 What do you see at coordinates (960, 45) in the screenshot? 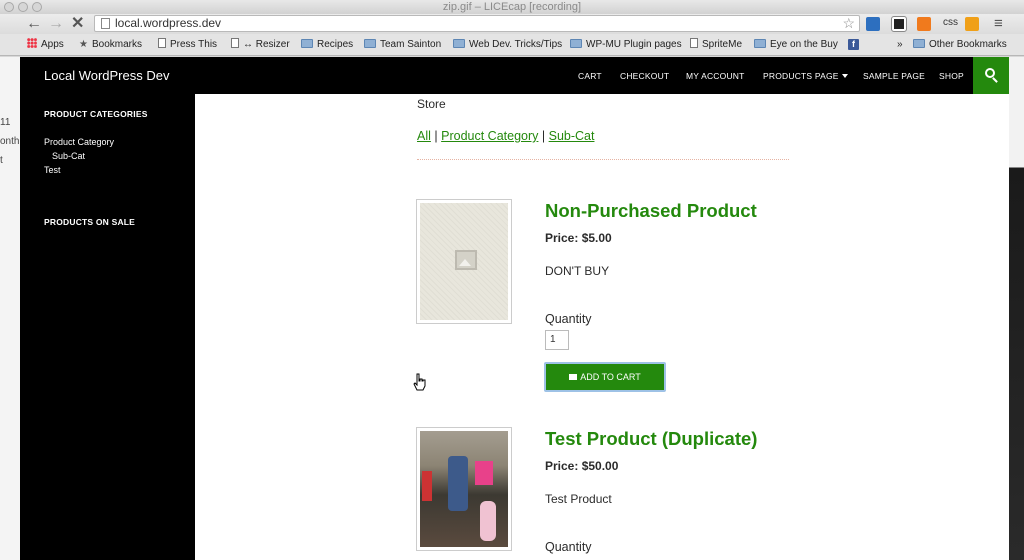
I see `bookmark-other: Other Bookmarks` at bounding box center [960, 45].